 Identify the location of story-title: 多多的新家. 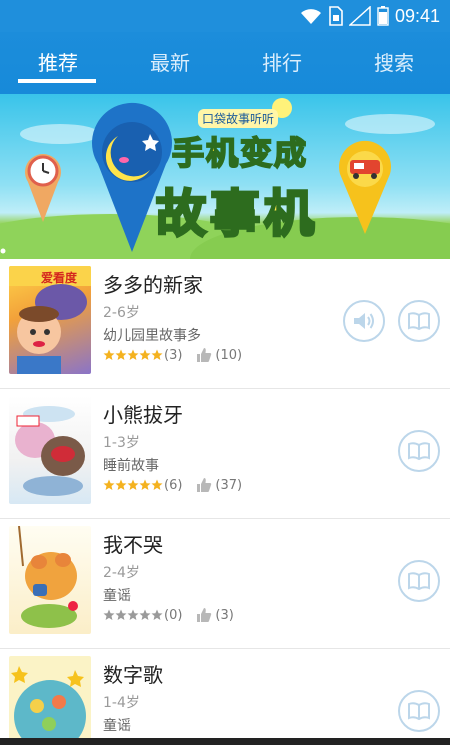
(153, 283).